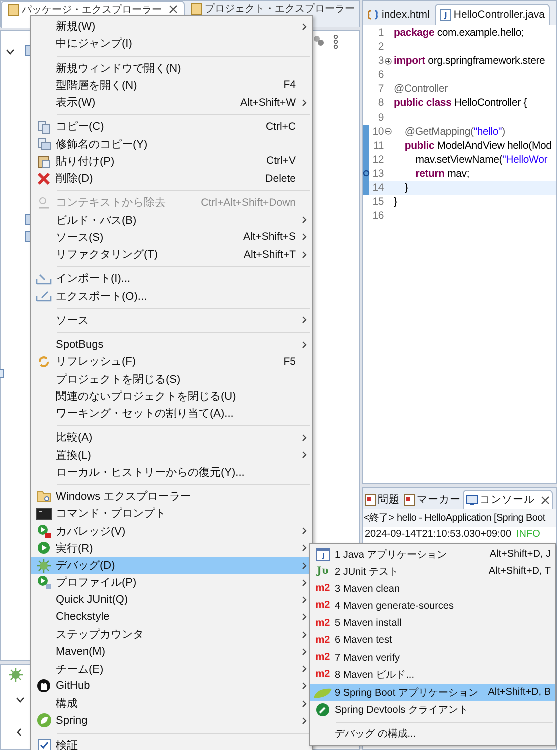  I want to click on menu-item: 中にジャンプ(I), so click(171, 43).